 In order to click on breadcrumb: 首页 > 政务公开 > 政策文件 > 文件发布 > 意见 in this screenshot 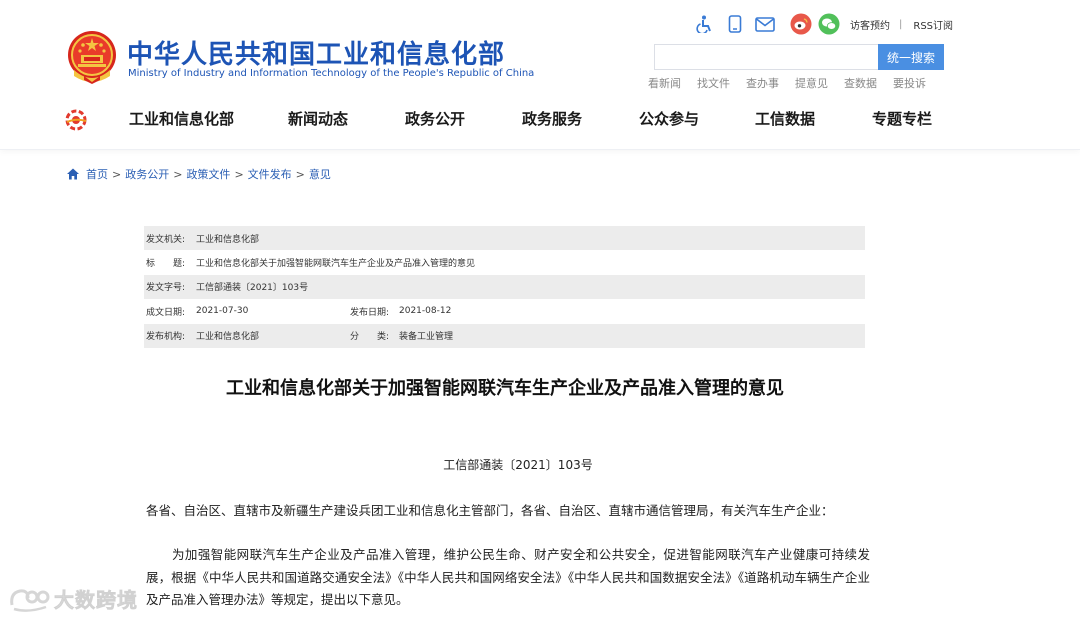, I will do `click(198, 174)`.